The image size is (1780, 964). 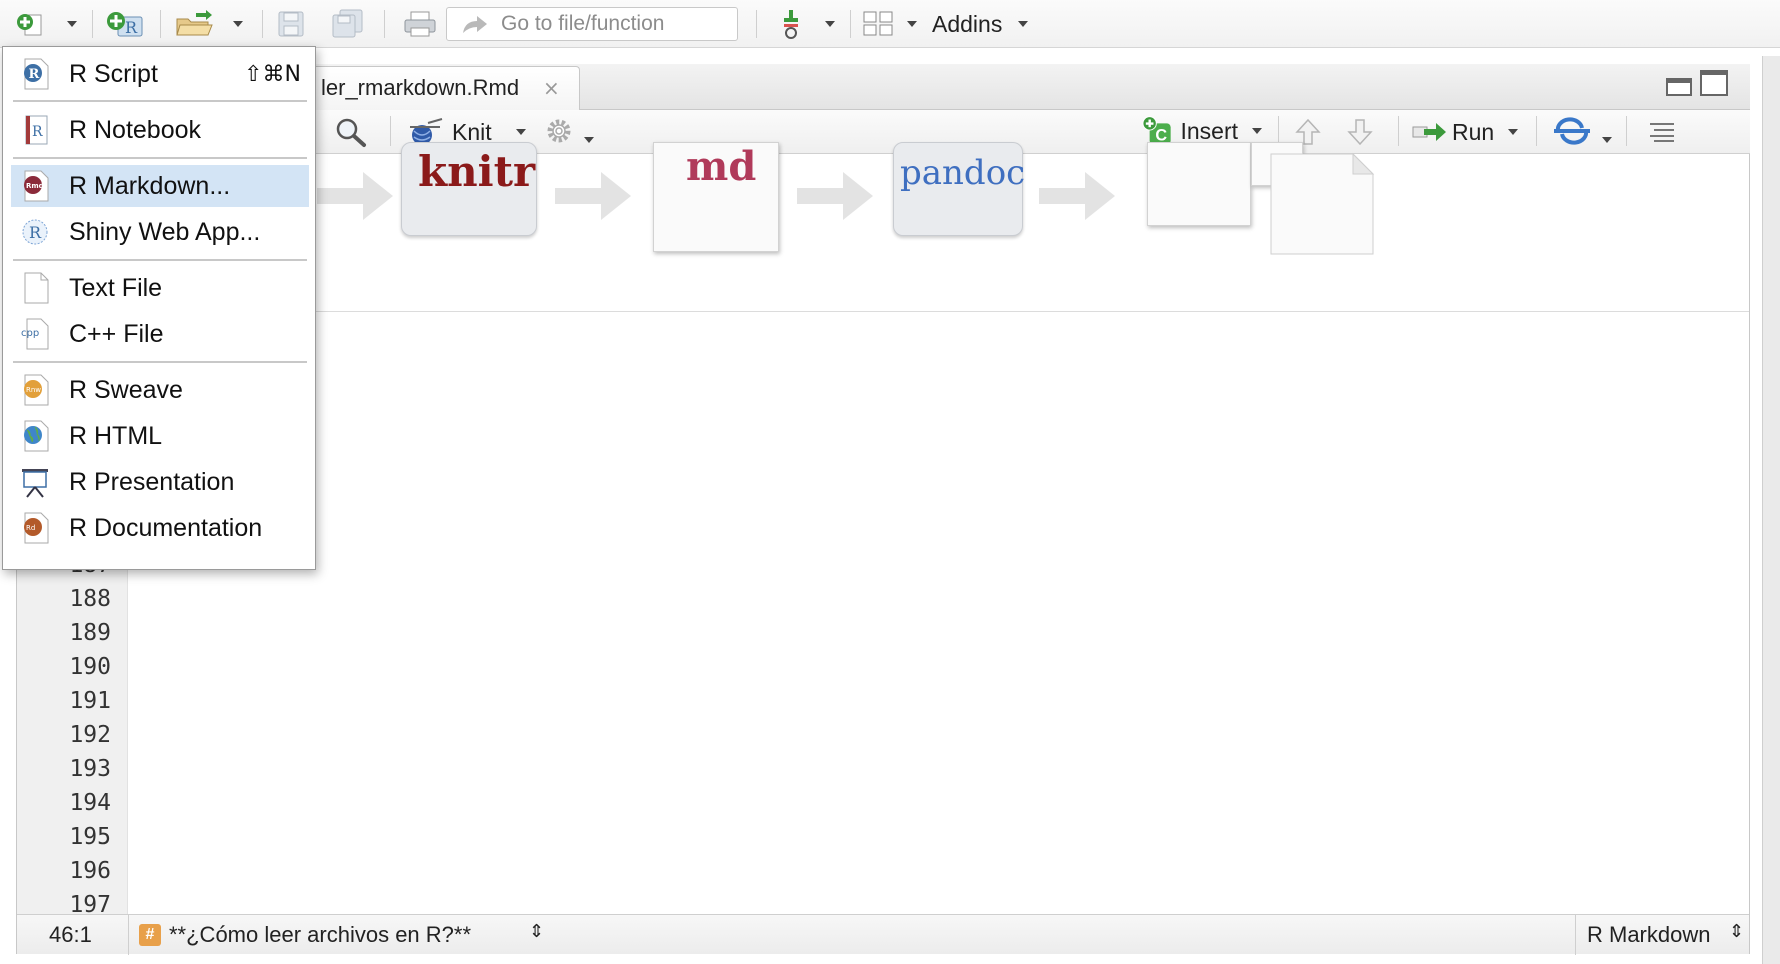 I want to click on r-script-icon: R, so click(x=36, y=74).